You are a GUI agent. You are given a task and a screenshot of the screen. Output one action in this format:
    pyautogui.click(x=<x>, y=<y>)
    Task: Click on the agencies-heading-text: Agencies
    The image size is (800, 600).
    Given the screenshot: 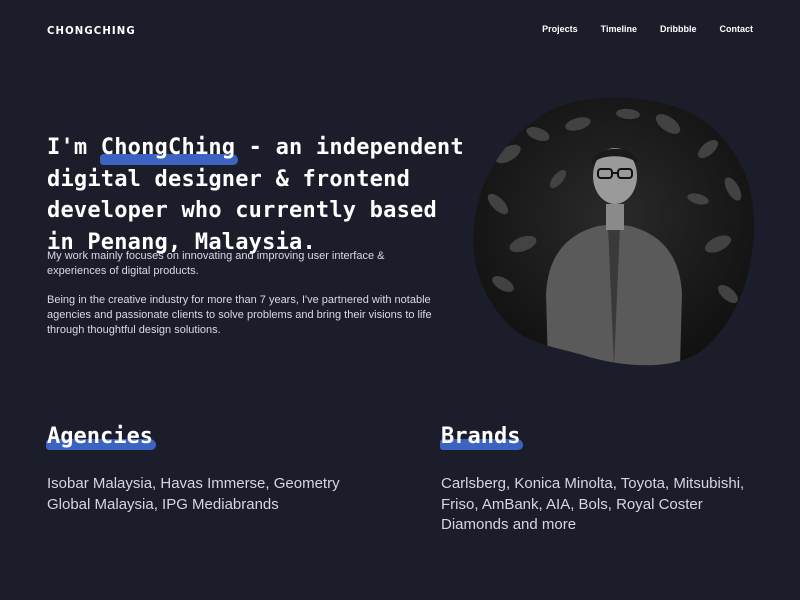 What is the action you would take?
    pyautogui.click(x=101, y=437)
    